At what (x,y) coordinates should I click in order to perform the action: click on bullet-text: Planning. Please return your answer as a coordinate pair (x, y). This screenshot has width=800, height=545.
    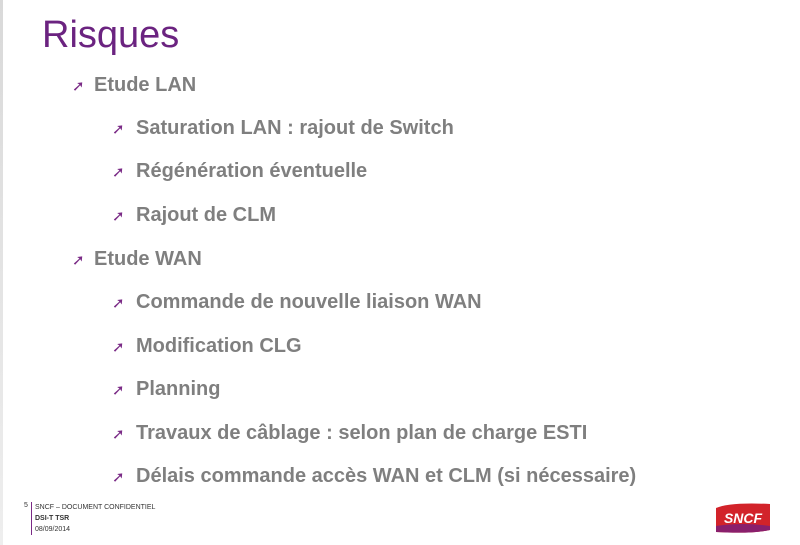
    Looking at the image, I should click on (178, 389).